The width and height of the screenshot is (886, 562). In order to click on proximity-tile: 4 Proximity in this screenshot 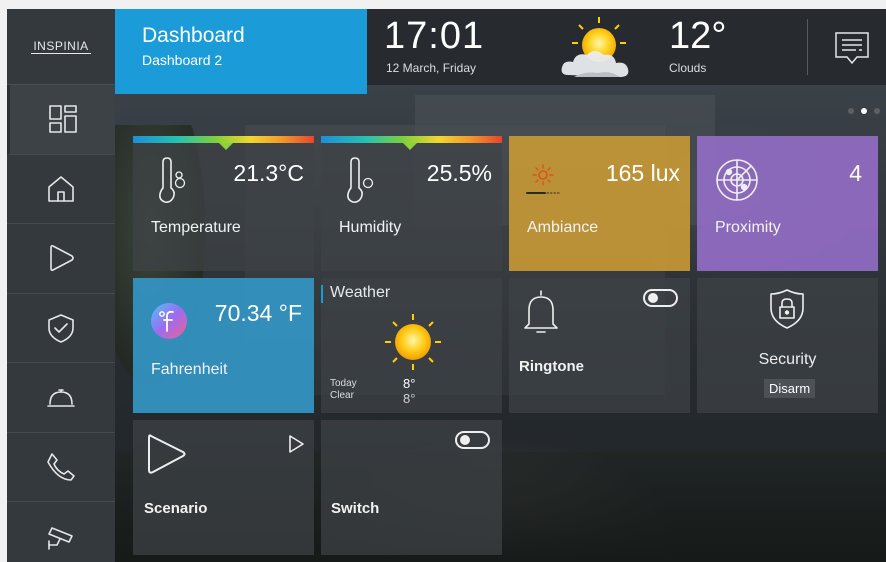, I will do `click(787, 203)`.